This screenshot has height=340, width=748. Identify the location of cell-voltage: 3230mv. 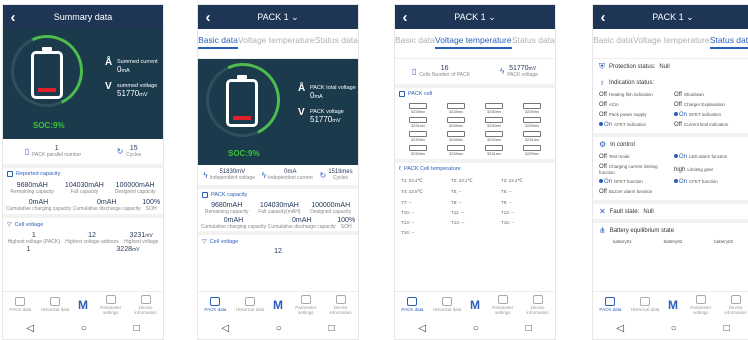
(494, 125).